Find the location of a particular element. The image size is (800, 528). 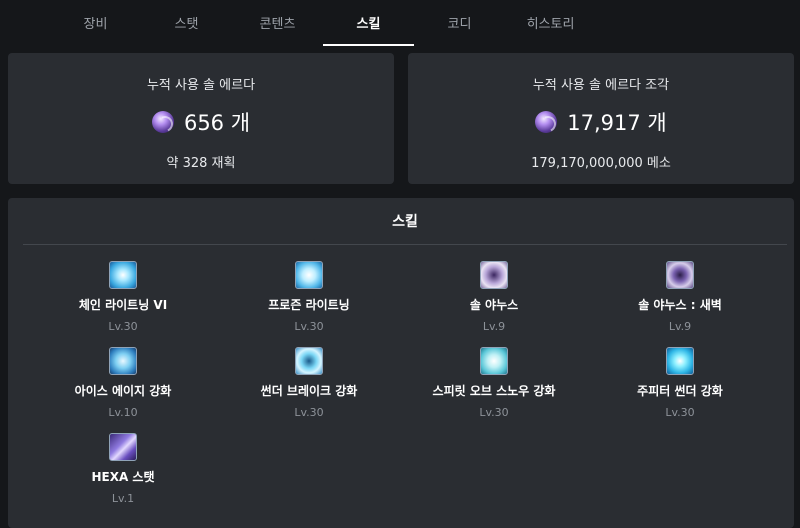

tab-stats: 스탯 is located at coordinates (186, 23).